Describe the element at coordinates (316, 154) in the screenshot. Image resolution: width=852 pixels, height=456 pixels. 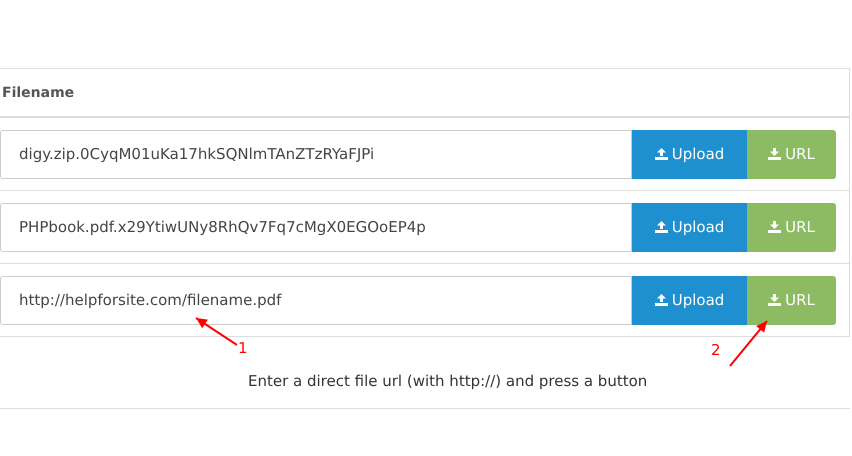
I see `filename-field: digy.zip.0CyqM01uKa17hkSQNlmTAnZTzRYaFJPi` at that location.